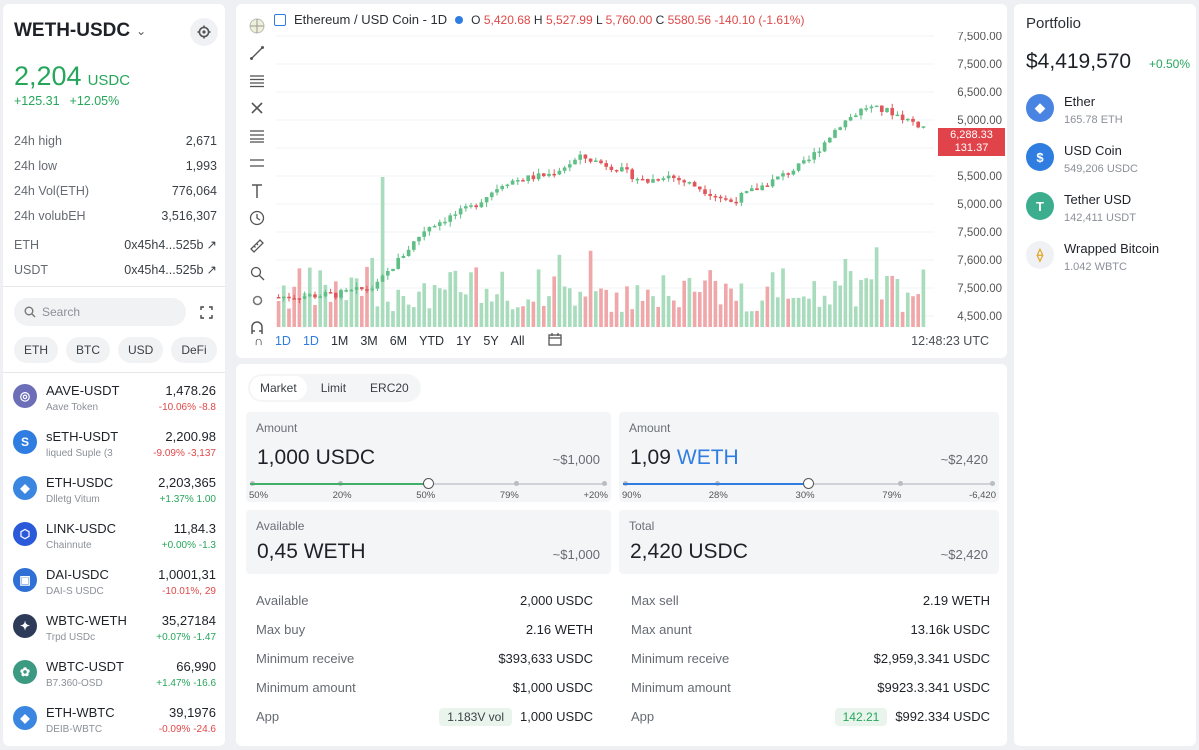 This screenshot has height=750, width=1199. What do you see at coordinates (389, 388) in the screenshot?
I see `tab-erc20: ERC20` at bounding box center [389, 388].